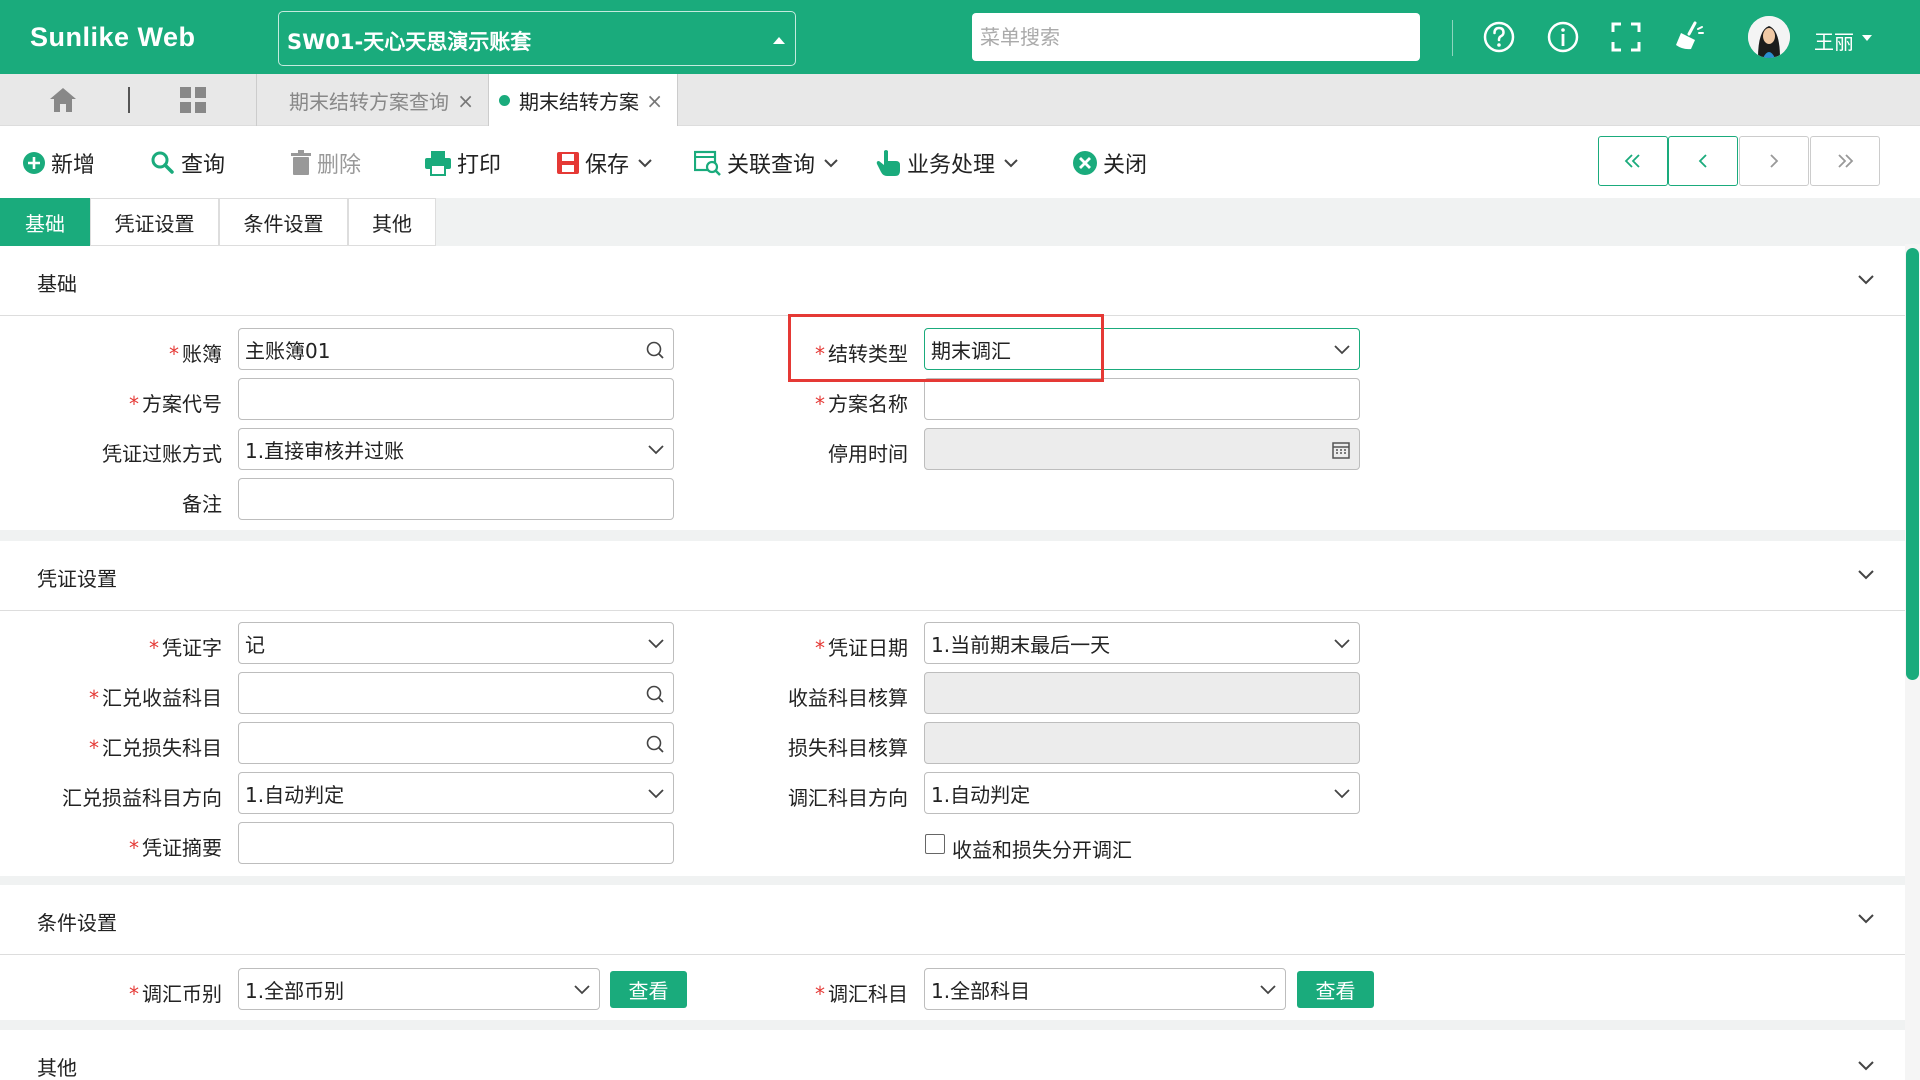  I want to click on section-voucher-header: 凭证设置, so click(952, 576).